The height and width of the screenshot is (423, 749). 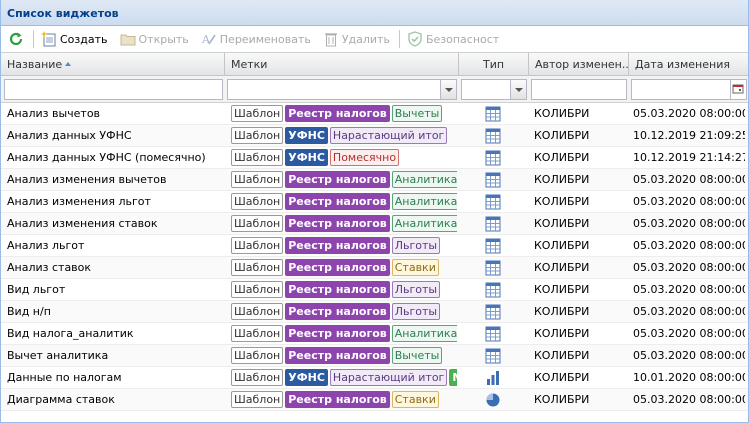 I want to click on column-header-tags: Метки, so click(x=342, y=64).